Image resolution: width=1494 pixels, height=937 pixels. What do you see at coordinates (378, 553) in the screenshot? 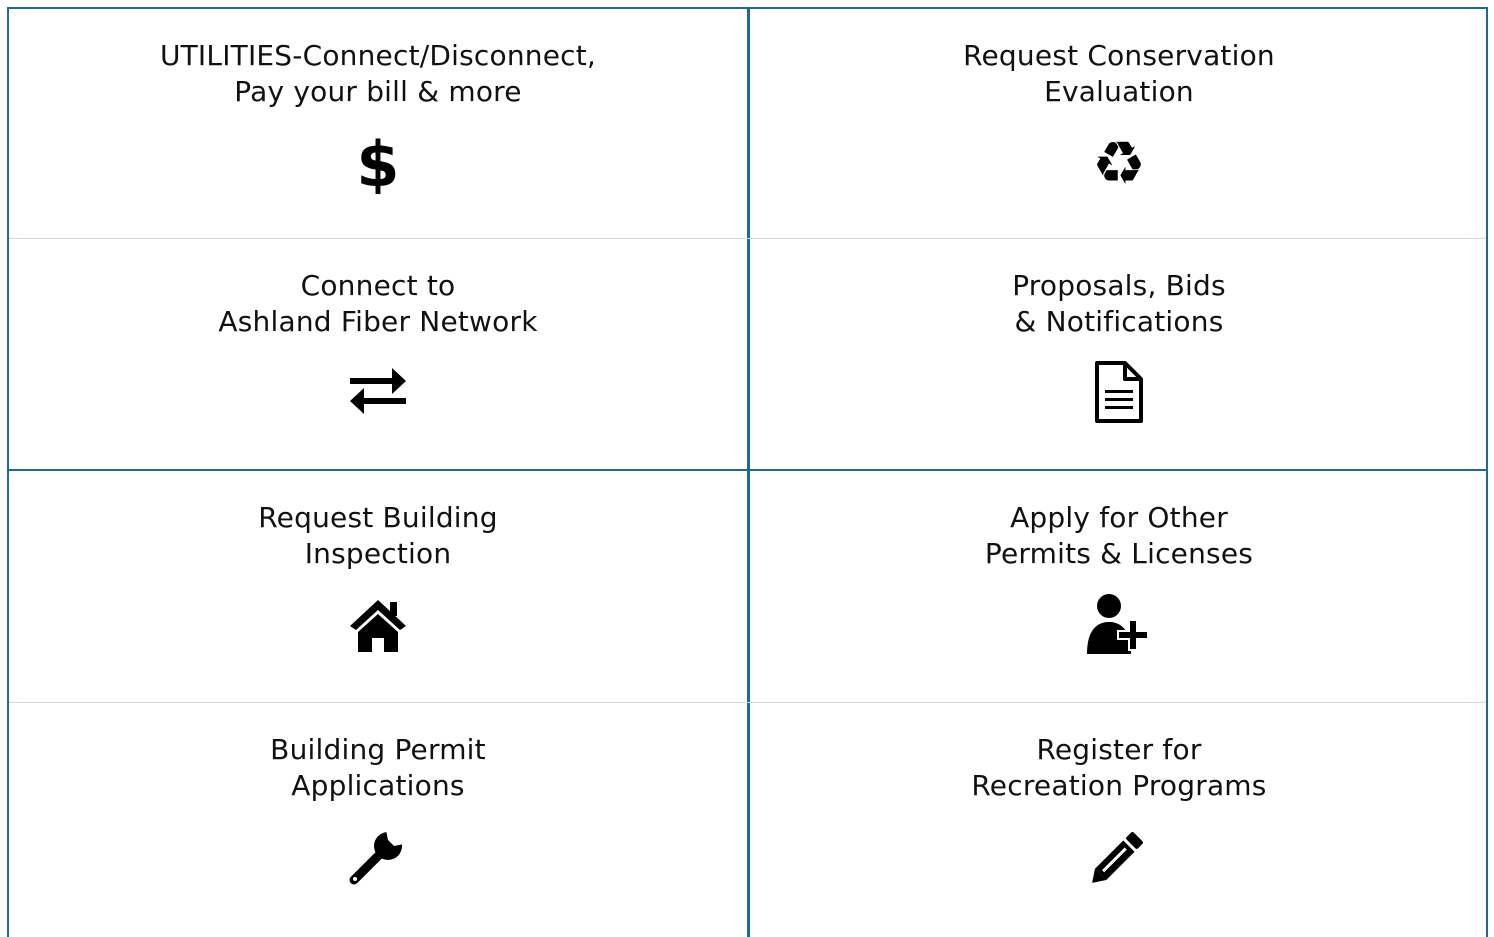
I see `tile-building-inspection-line2: Inspection` at bounding box center [378, 553].